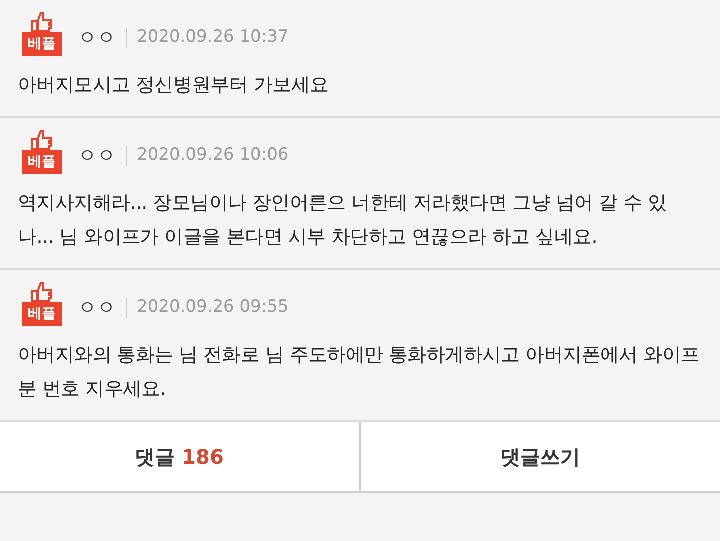 The image size is (720, 541). I want to click on comment-time: 2020.09.26 09:55, so click(213, 307).